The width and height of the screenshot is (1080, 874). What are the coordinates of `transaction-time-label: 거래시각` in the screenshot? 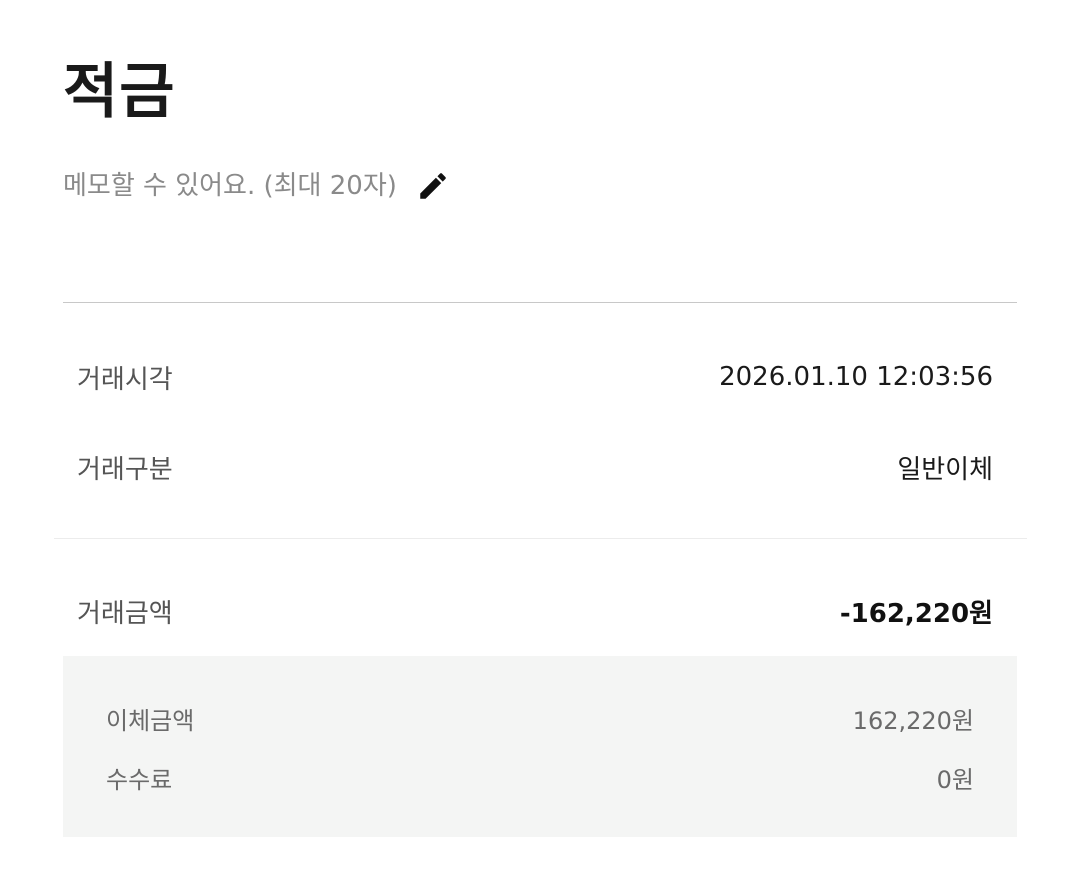 It's located at (125, 379).